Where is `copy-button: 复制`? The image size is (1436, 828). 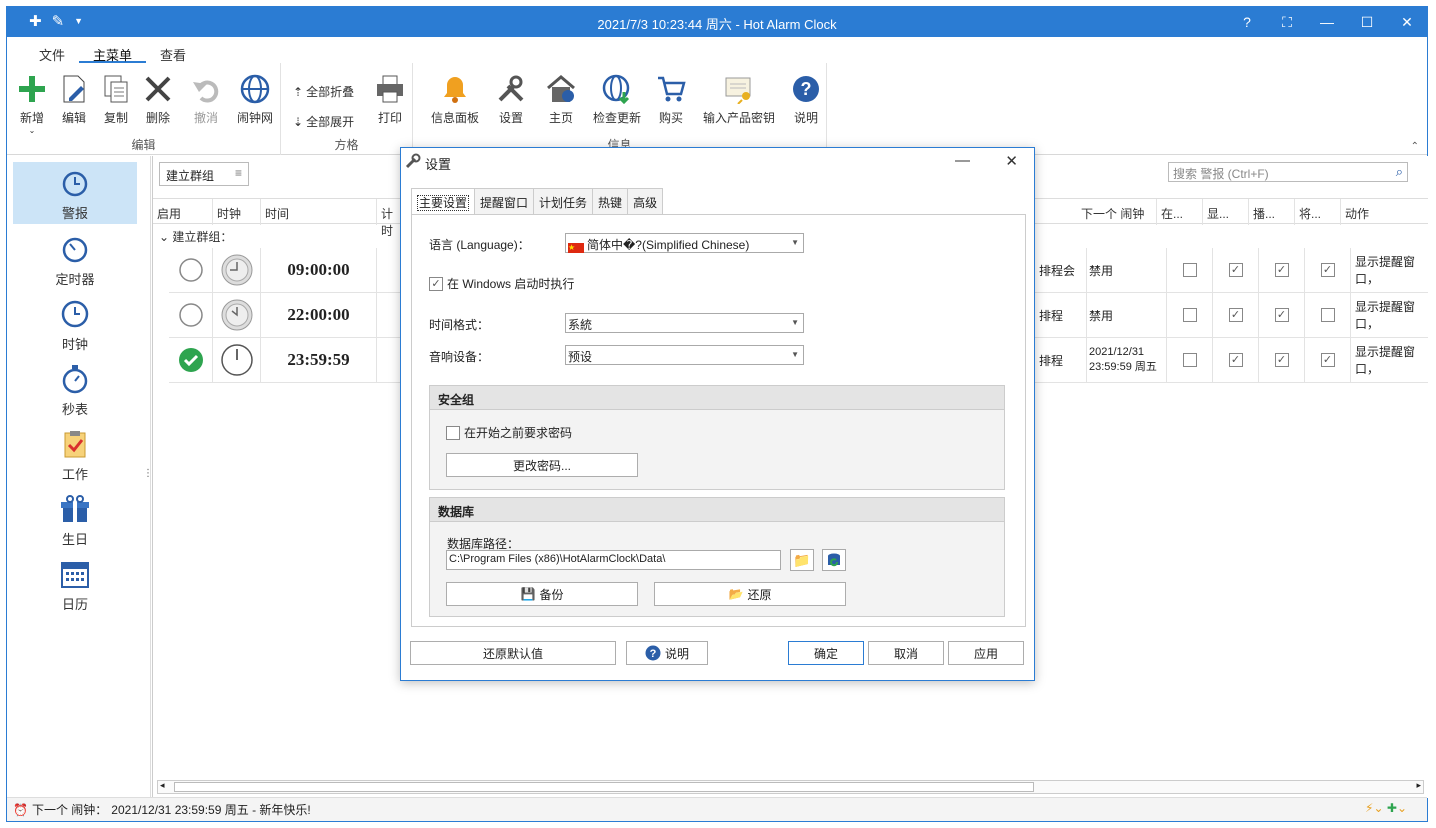 copy-button: 复制 is located at coordinates (116, 99).